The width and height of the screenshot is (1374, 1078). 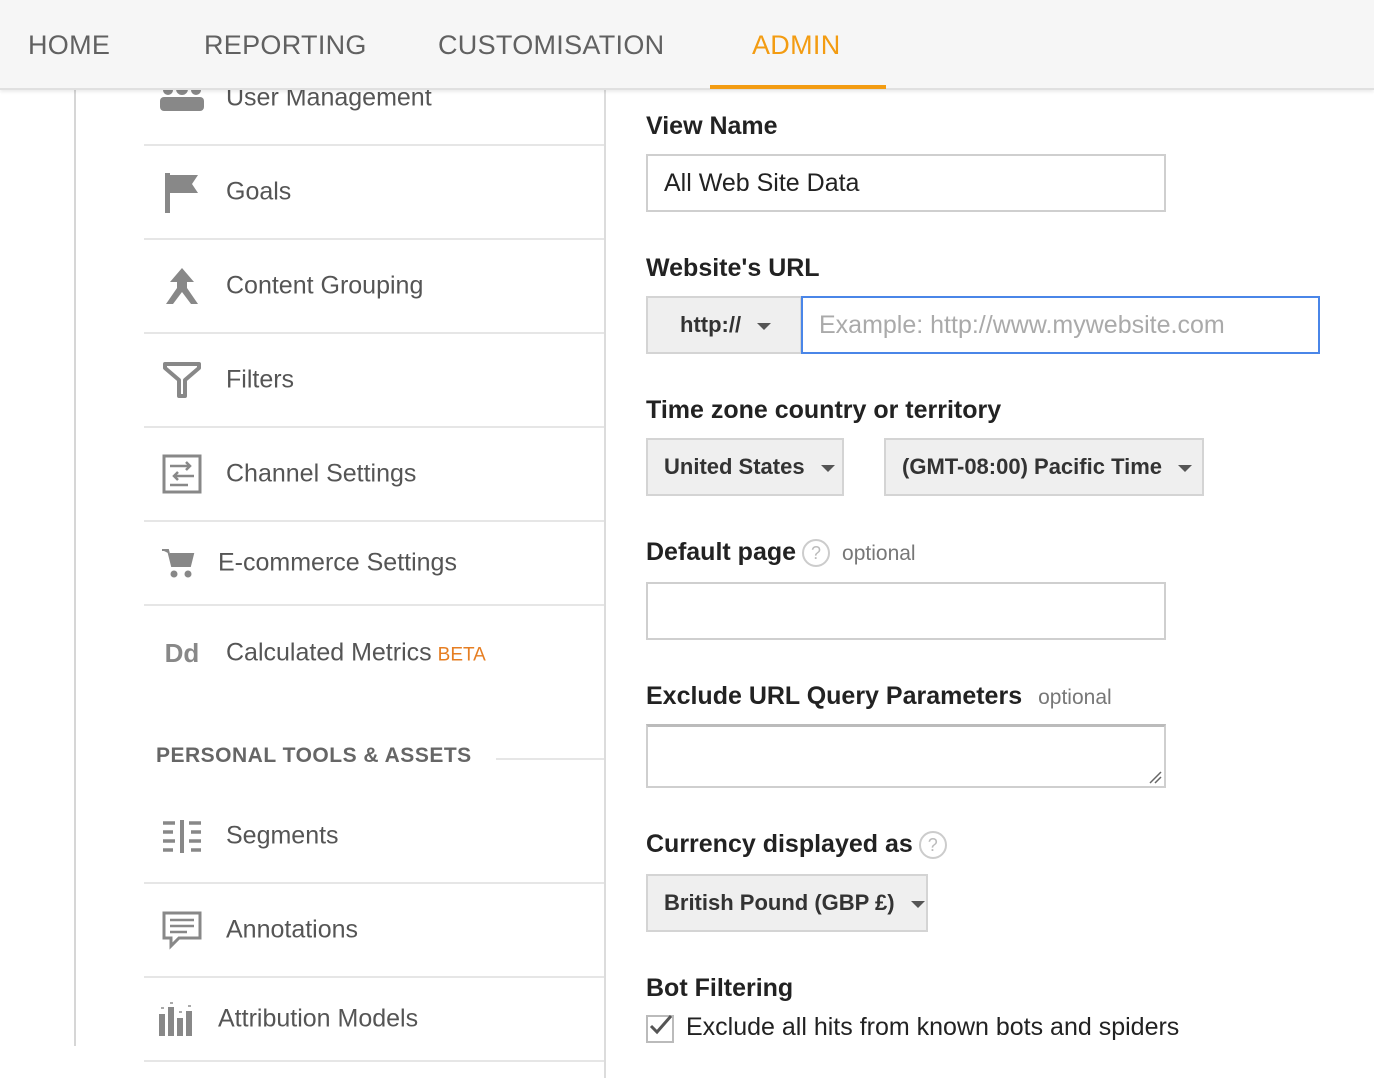 I want to click on bot-filtering-checkbox, so click(x=660, y=1029).